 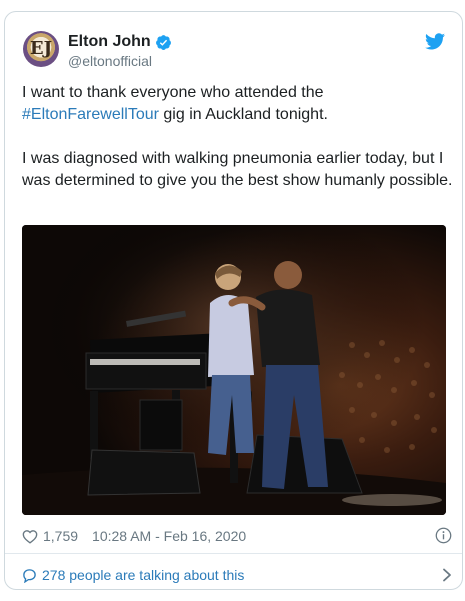 What do you see at coordinates (60, 536) in the screenshot?
I see `like-count: 1,759` at bounding box center [60, 536].